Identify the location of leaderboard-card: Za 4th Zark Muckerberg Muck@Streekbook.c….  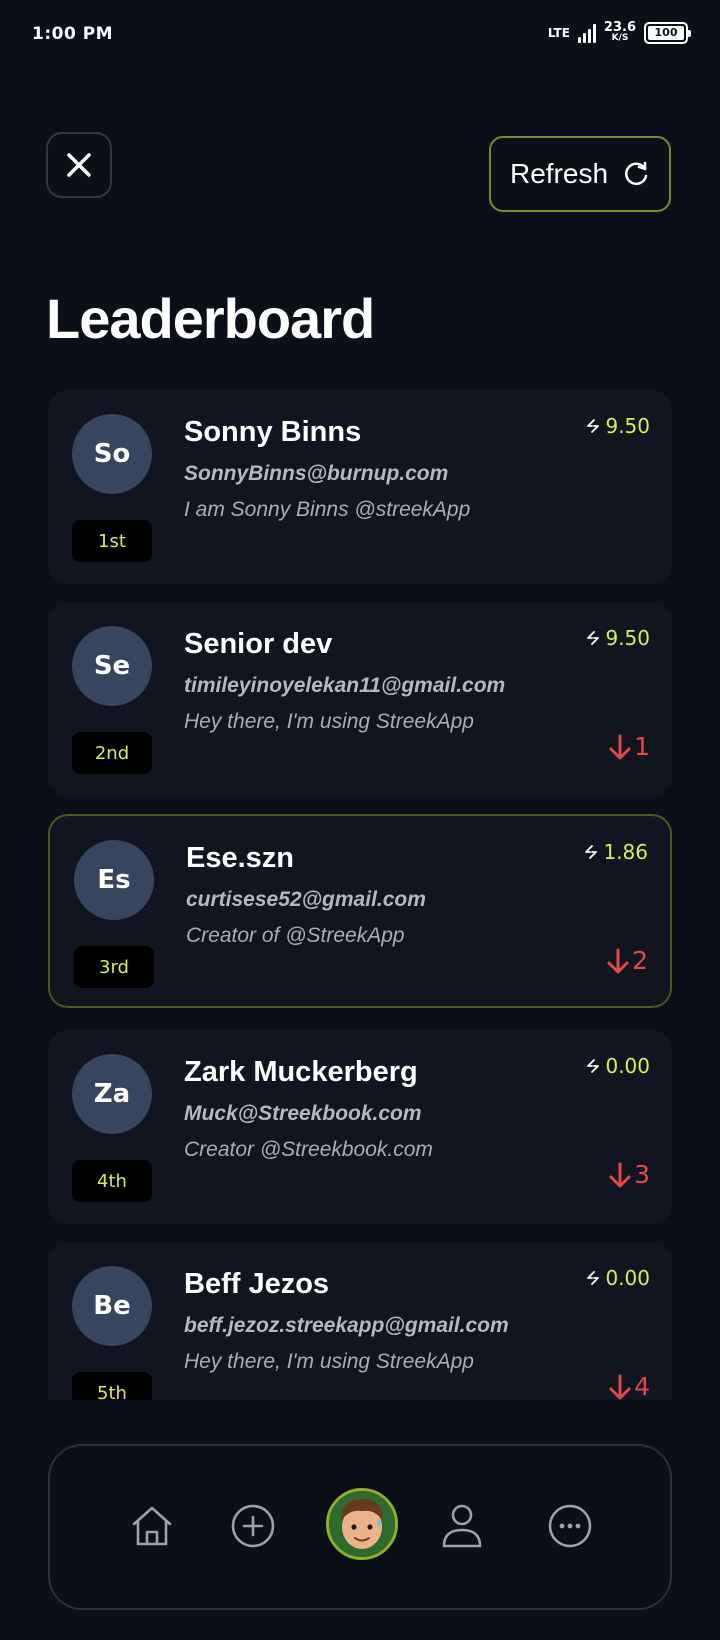
(360, 1127).